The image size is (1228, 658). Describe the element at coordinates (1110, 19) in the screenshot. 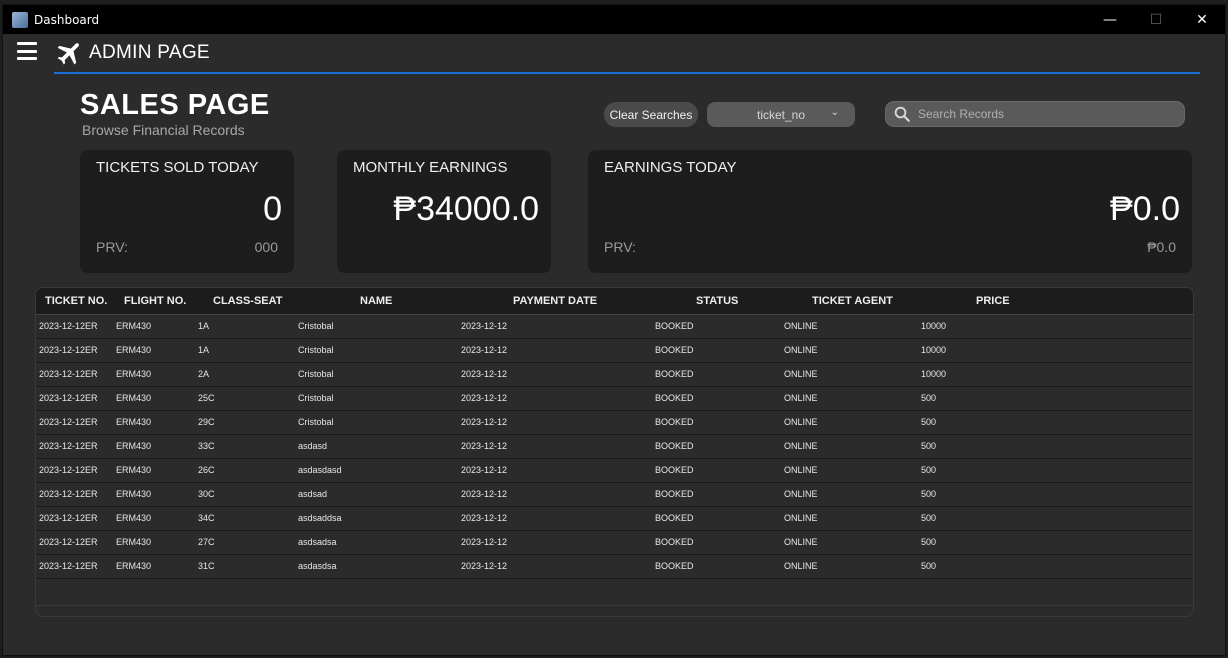

I see `minimize-button: —` at that location.